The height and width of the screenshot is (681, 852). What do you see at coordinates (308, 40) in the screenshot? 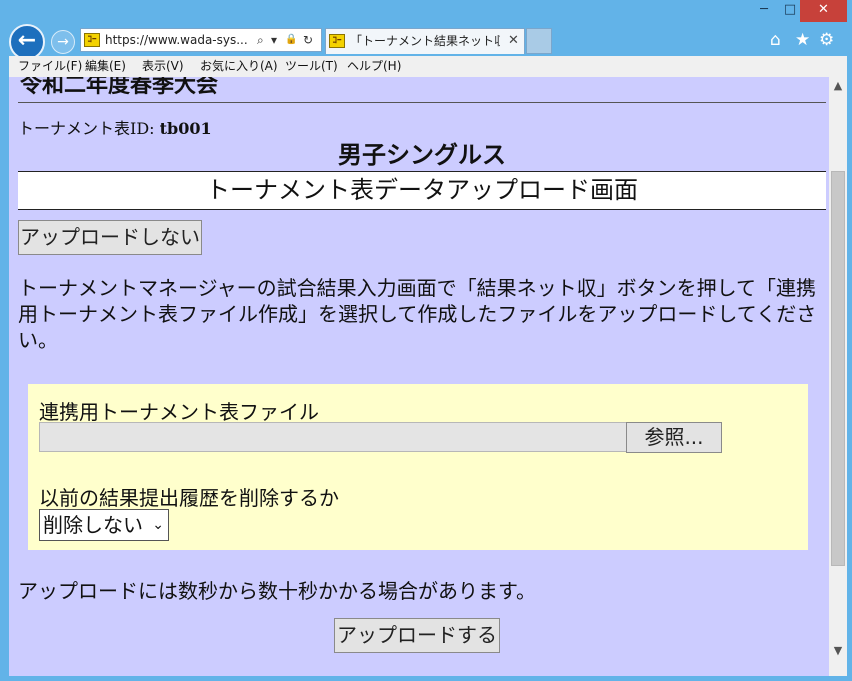
I see `refresh-icon: ↻` at bounding box center [308, 40].